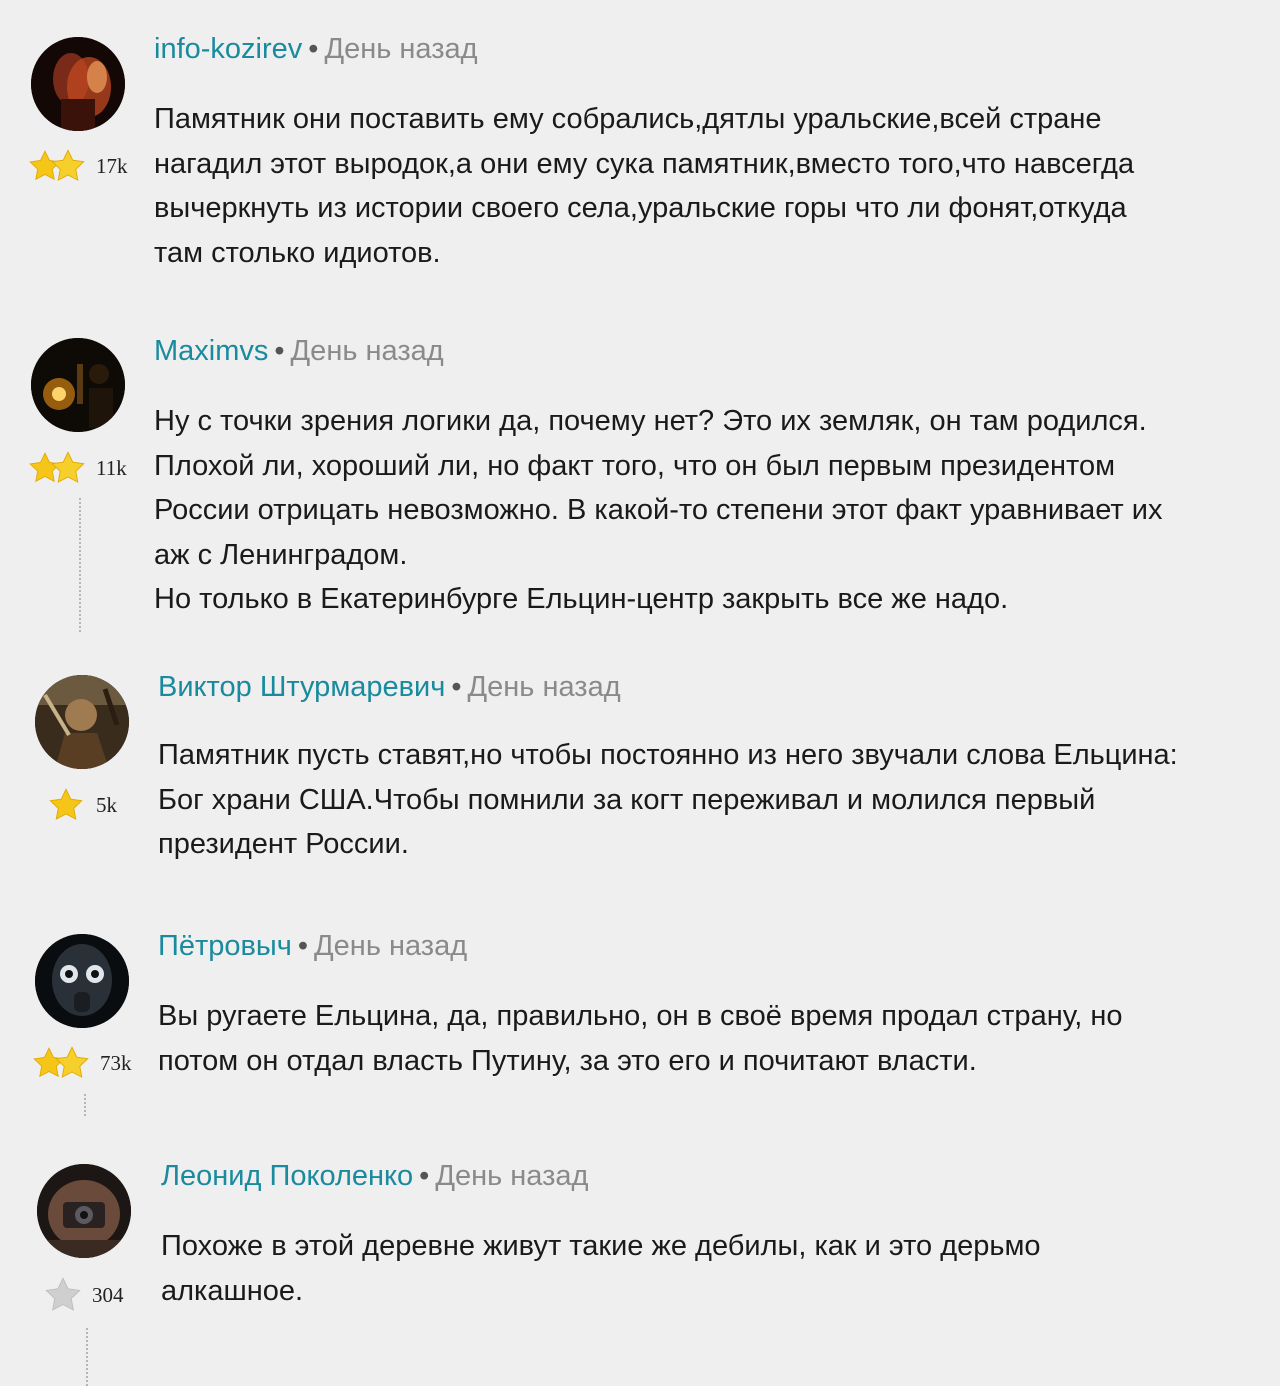 The height and width of the screenshot is (1386, 1280). What do you see at coordinates (301, 687) in the screenshot?
I see `author-link: Виктор Штурмаревич` at bounding box center [301, 687].